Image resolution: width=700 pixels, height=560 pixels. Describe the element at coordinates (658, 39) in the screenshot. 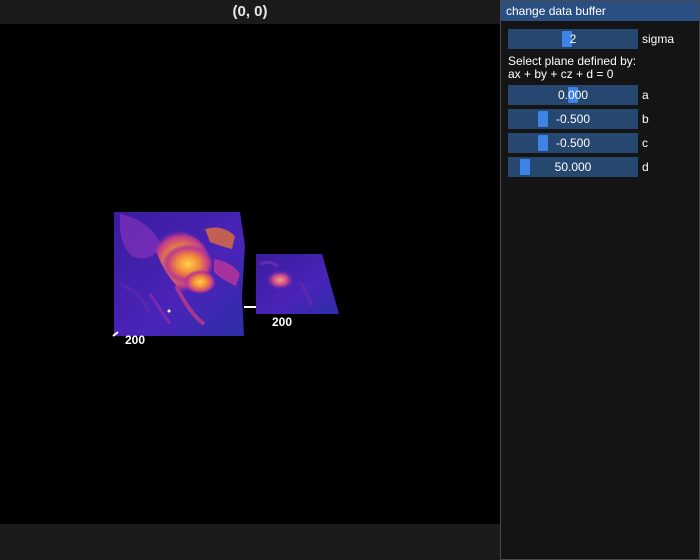

I see `sigma-label: sigma` at that location.